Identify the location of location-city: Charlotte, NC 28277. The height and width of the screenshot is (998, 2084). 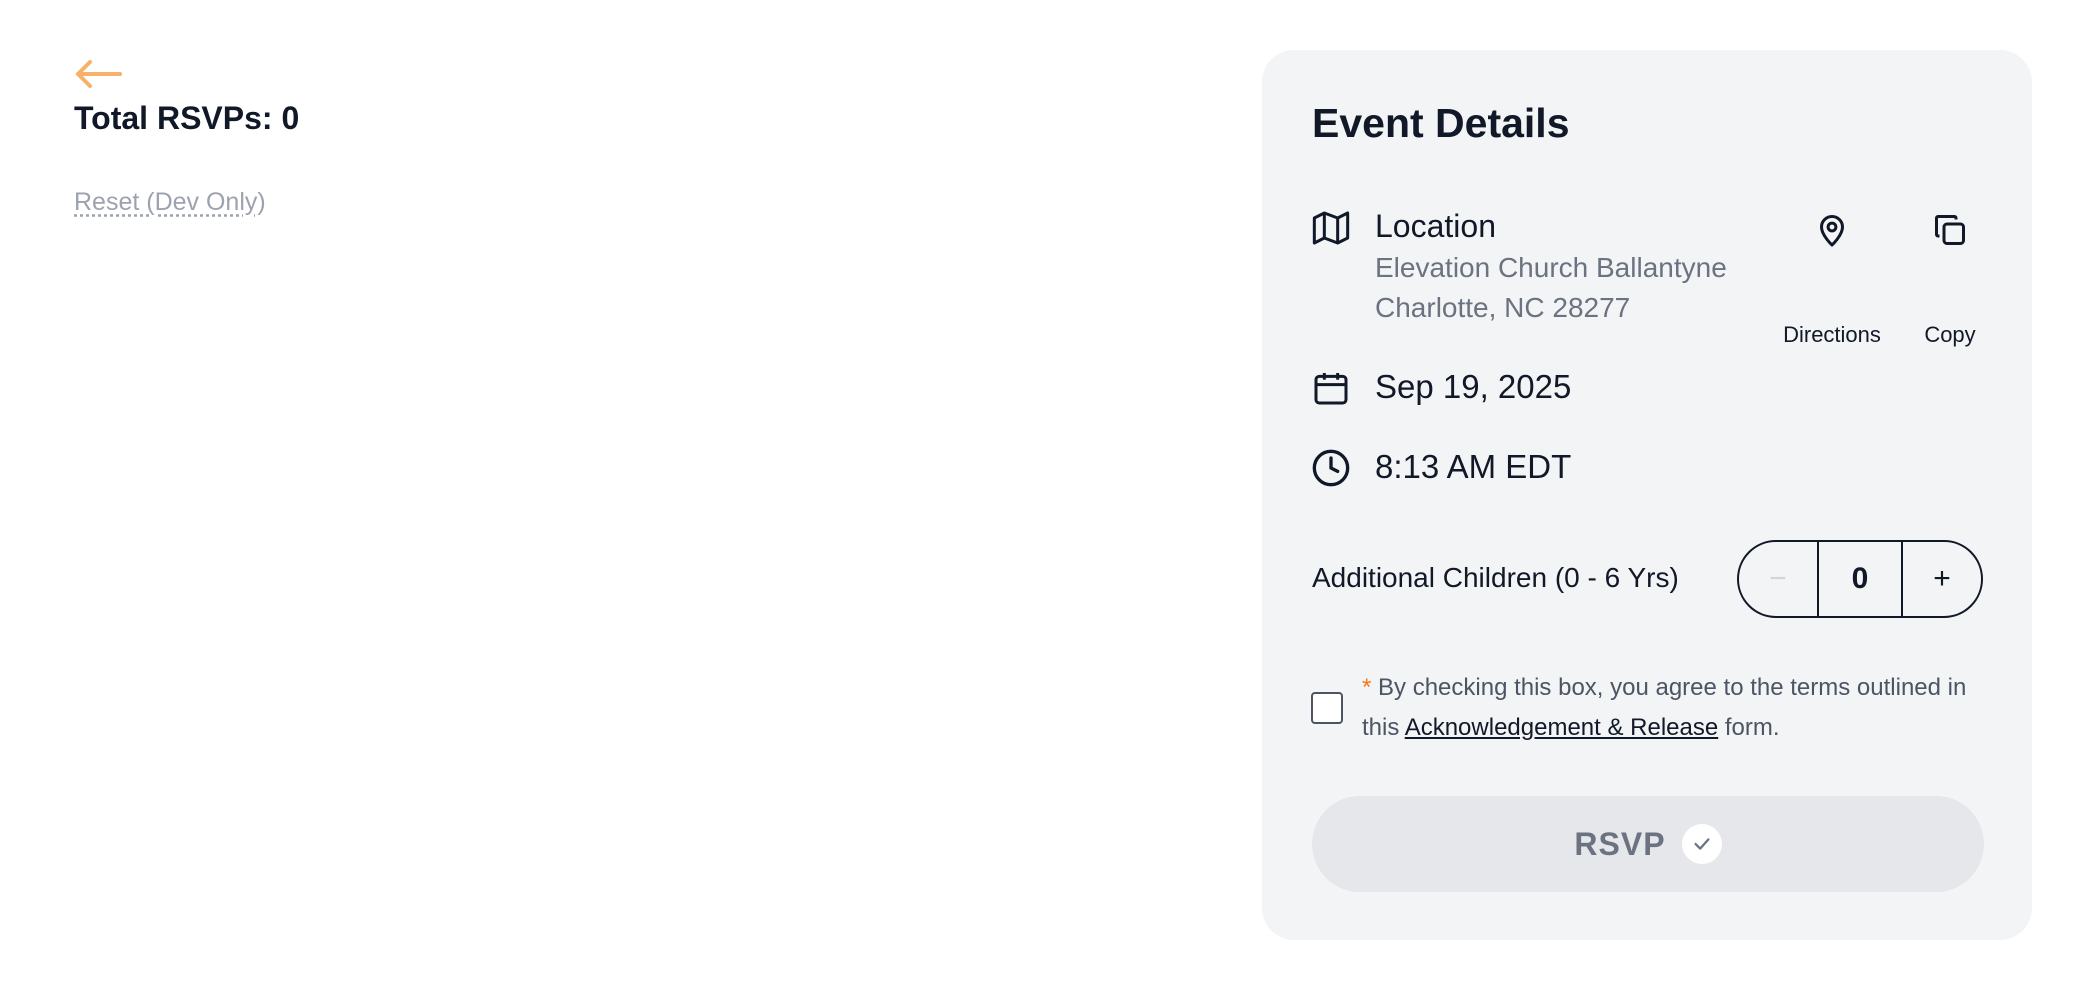
(1503, 307).